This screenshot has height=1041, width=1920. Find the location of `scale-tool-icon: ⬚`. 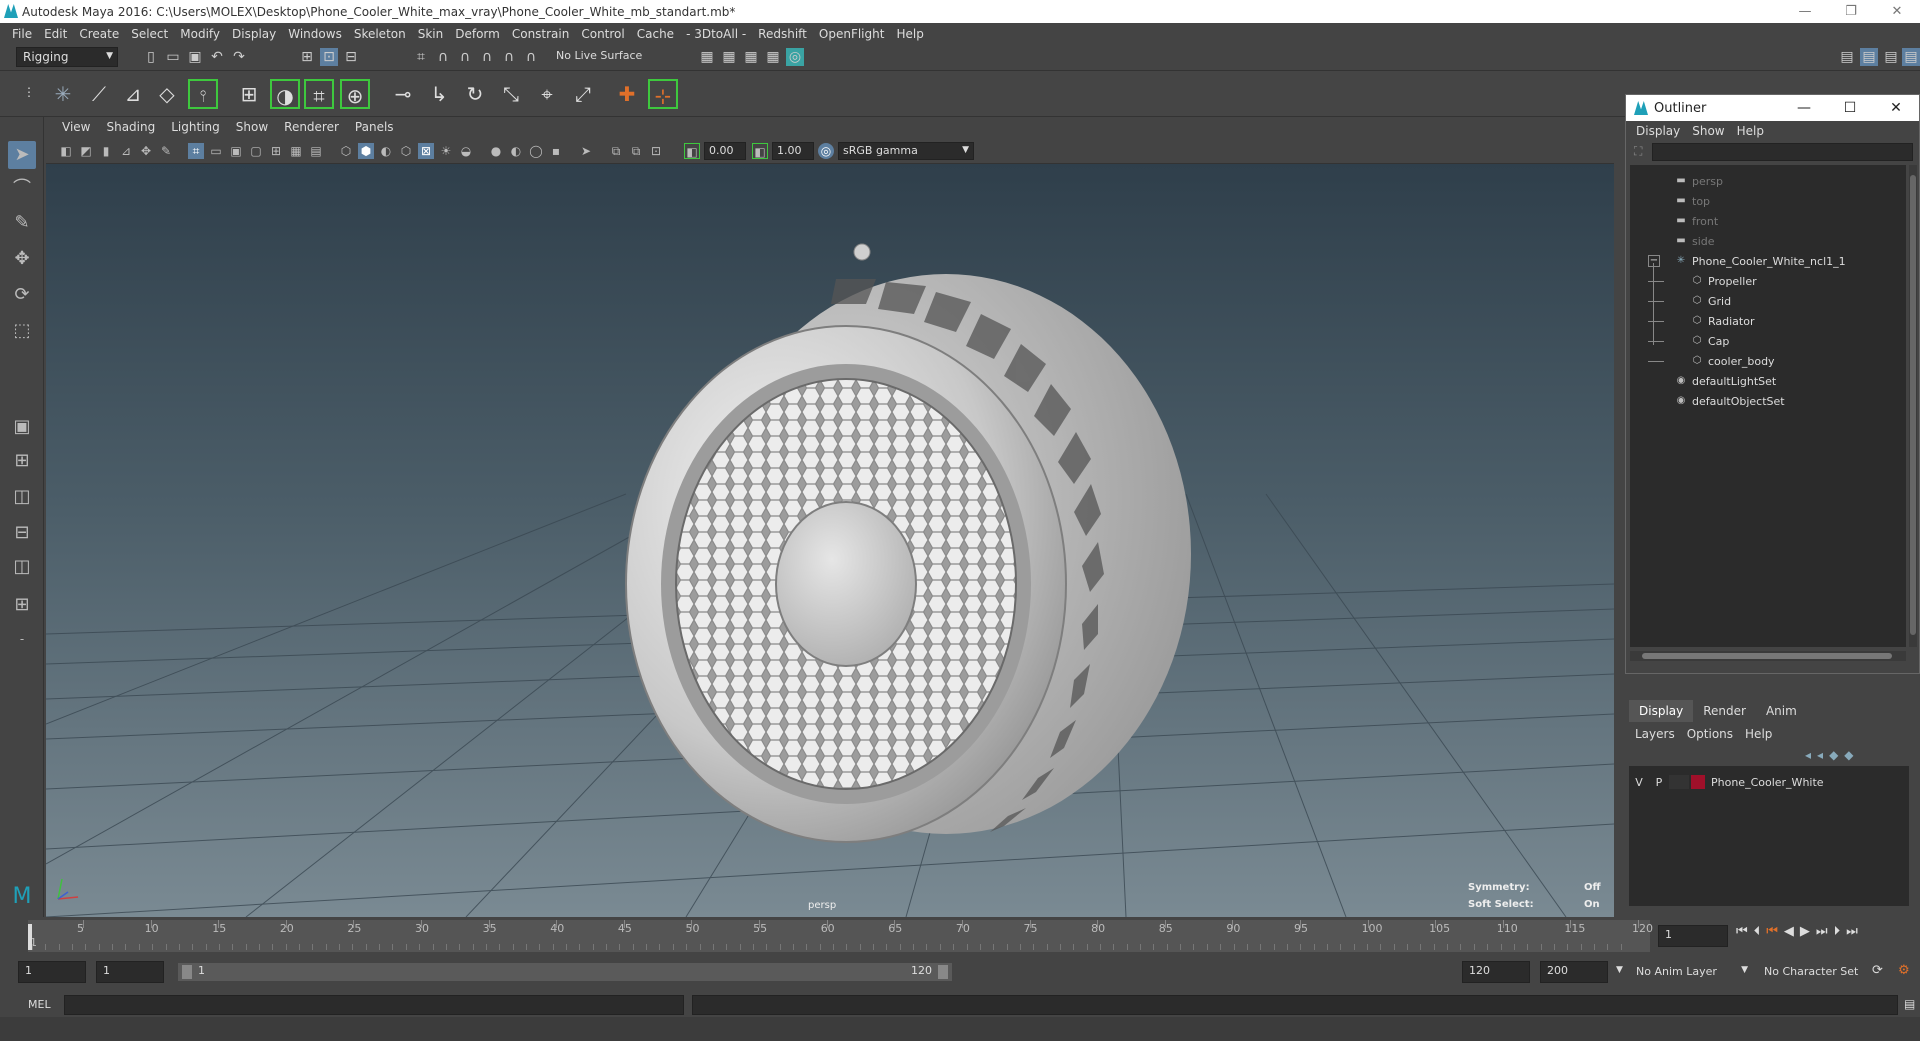

scale-tool-icon: ⬚ is located at coordinates (22, 331).